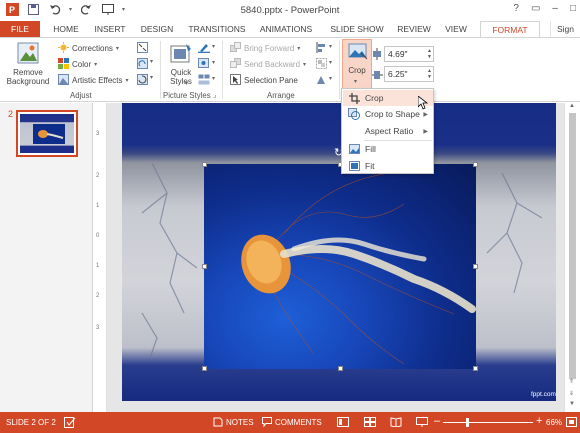 This screenshot has width=580, height=433. I want to click on rotate-dropdown-icon: ▾, so click(330, 78).